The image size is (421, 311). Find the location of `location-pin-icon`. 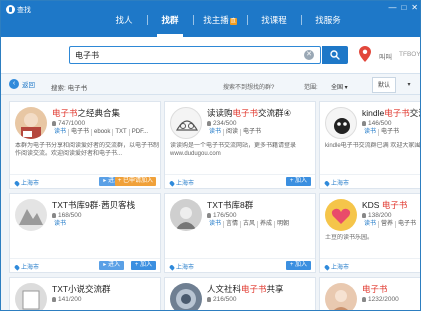

location-pin-icon is located at coordinates (365, 54).